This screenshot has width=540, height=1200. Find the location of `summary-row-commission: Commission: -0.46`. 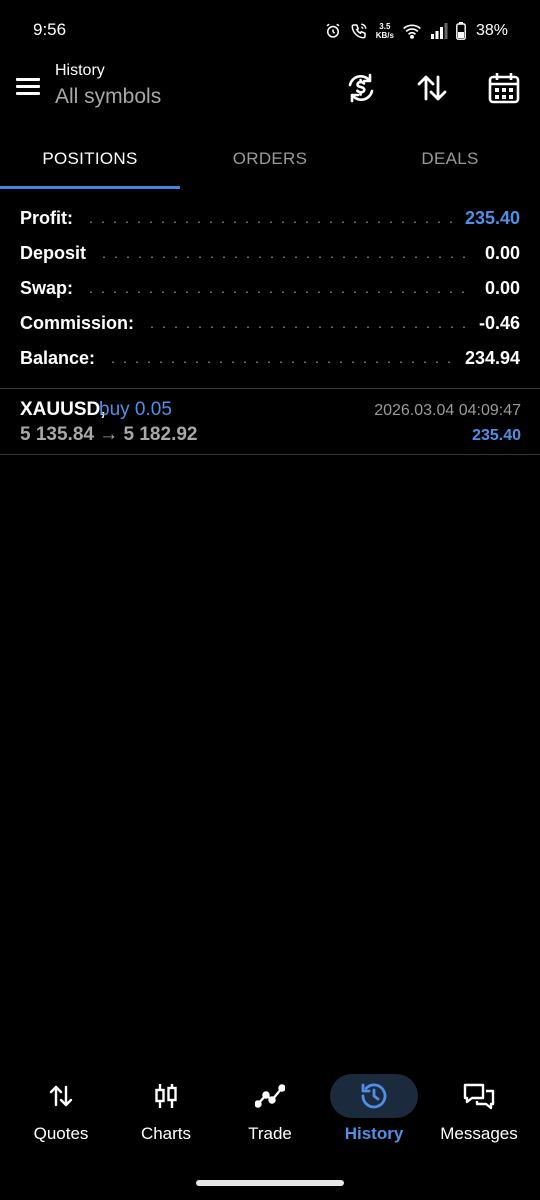

summary-row-commission: Commission: -0.46 is located at coordinates (270, 323).